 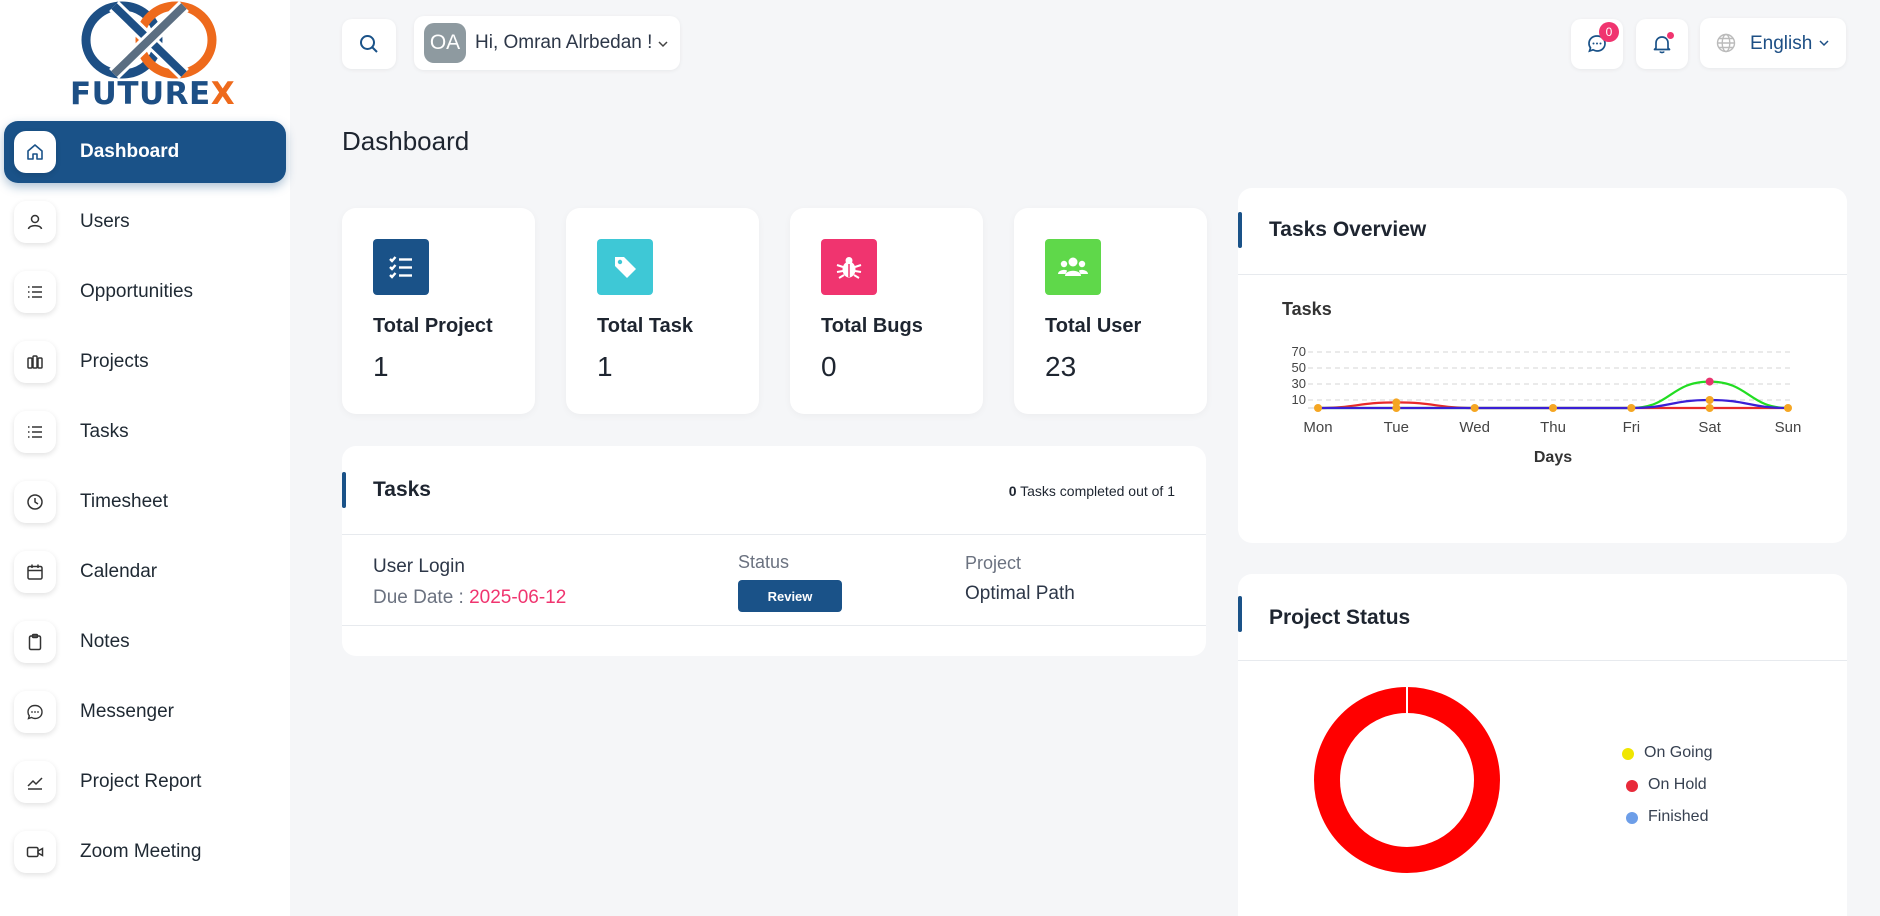 What do you see at coordinates (645, 326) in the screenshot?
I see `stat-label: Total Task` at bounding box center [645, 326].